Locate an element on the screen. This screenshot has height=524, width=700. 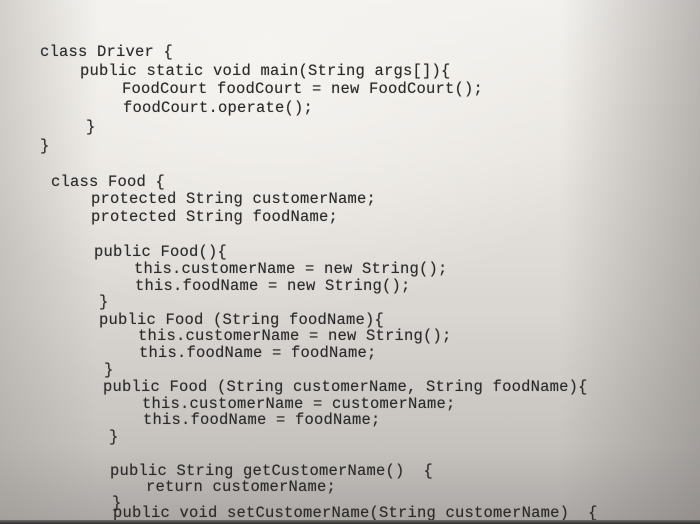
code-line: public static void main(String args[]){ is located at coordinates (265, 71).